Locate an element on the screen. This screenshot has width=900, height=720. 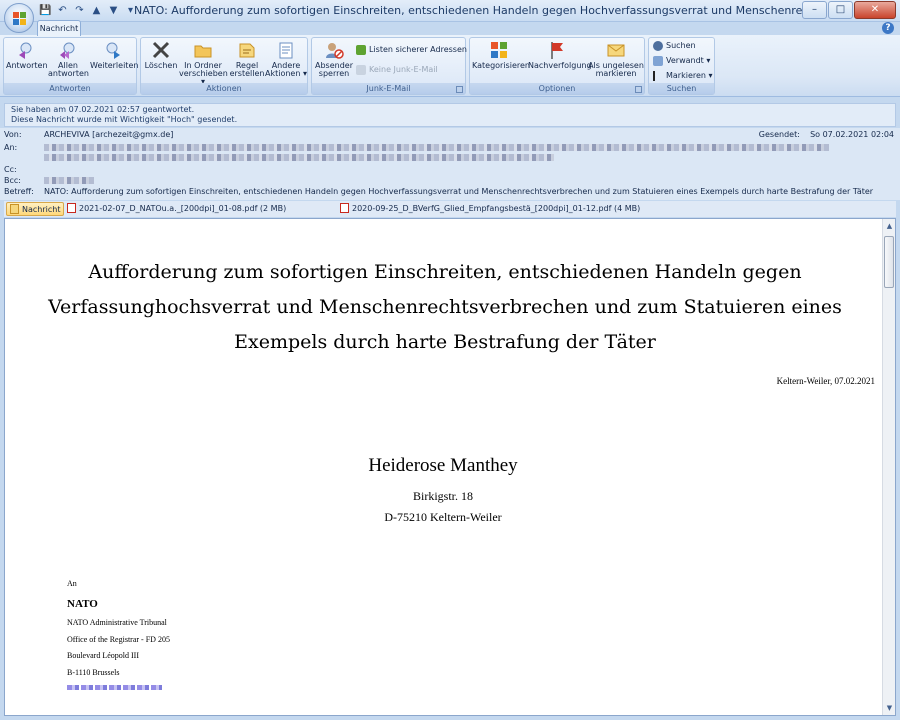
bcc-recipient-redacted is located at coordinates (69, 180).